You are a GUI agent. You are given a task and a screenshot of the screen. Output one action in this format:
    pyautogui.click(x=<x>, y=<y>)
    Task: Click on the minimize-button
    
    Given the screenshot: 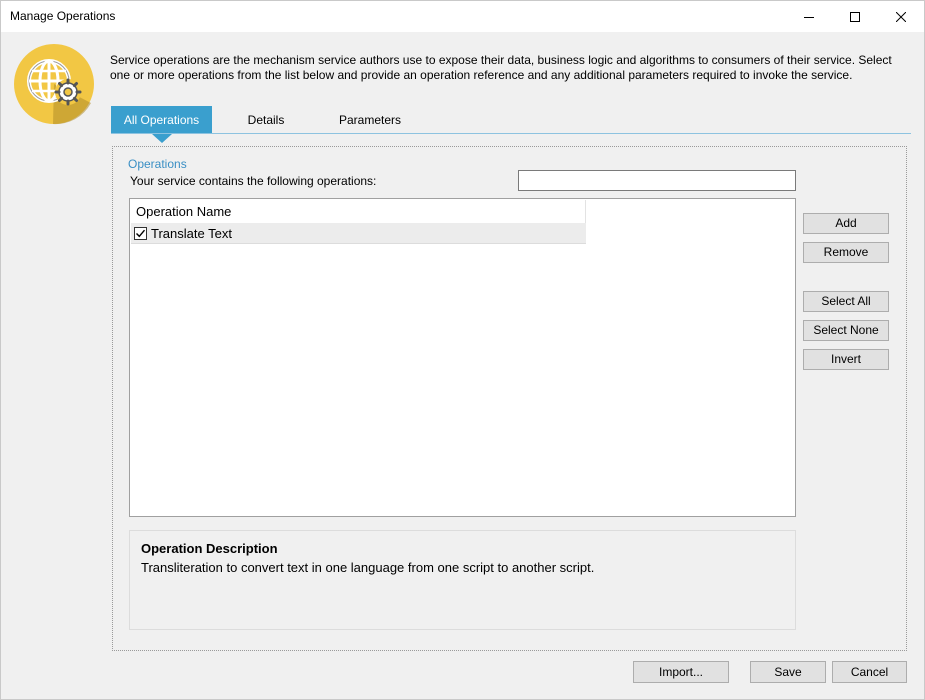 What is the action you would take?
    pyautogui.click(x=809, y=16)
    